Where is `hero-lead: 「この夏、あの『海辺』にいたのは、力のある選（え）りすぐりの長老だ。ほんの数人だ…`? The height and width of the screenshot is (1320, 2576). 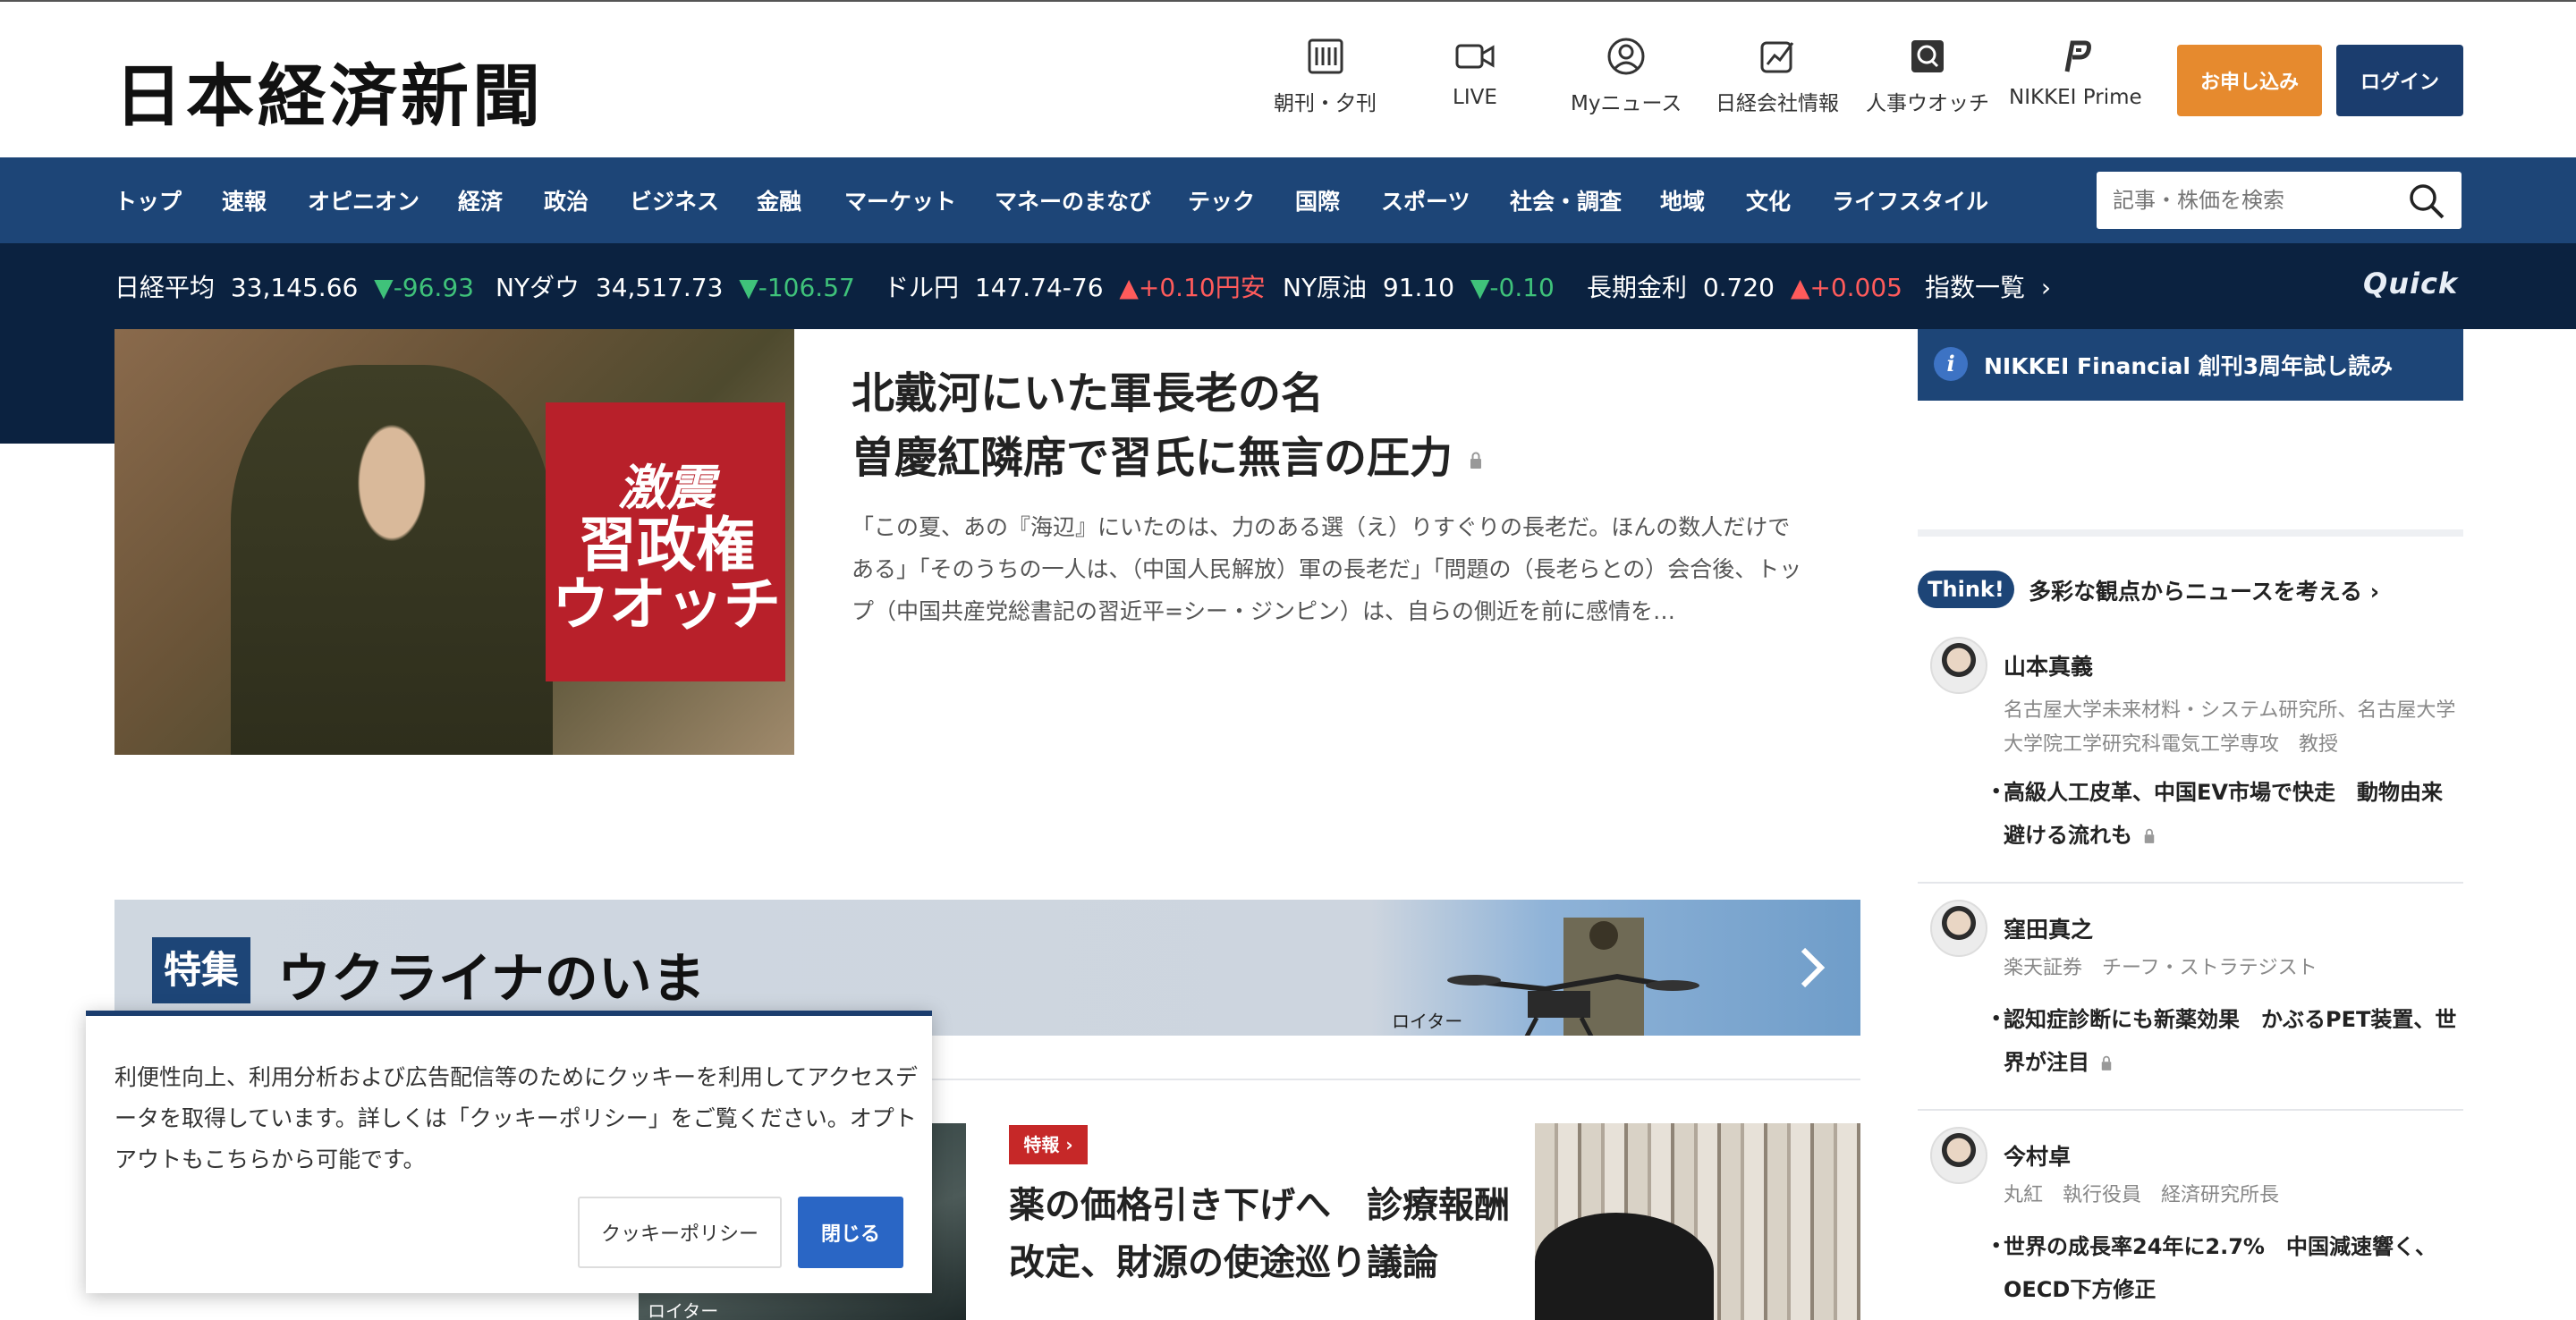
hero-lead: 「この夏、あの『海辺』にいたのは、力のある選（え）りすぐりの長老だ。ほんの数人だ… is located at coordinates (1327, 569).